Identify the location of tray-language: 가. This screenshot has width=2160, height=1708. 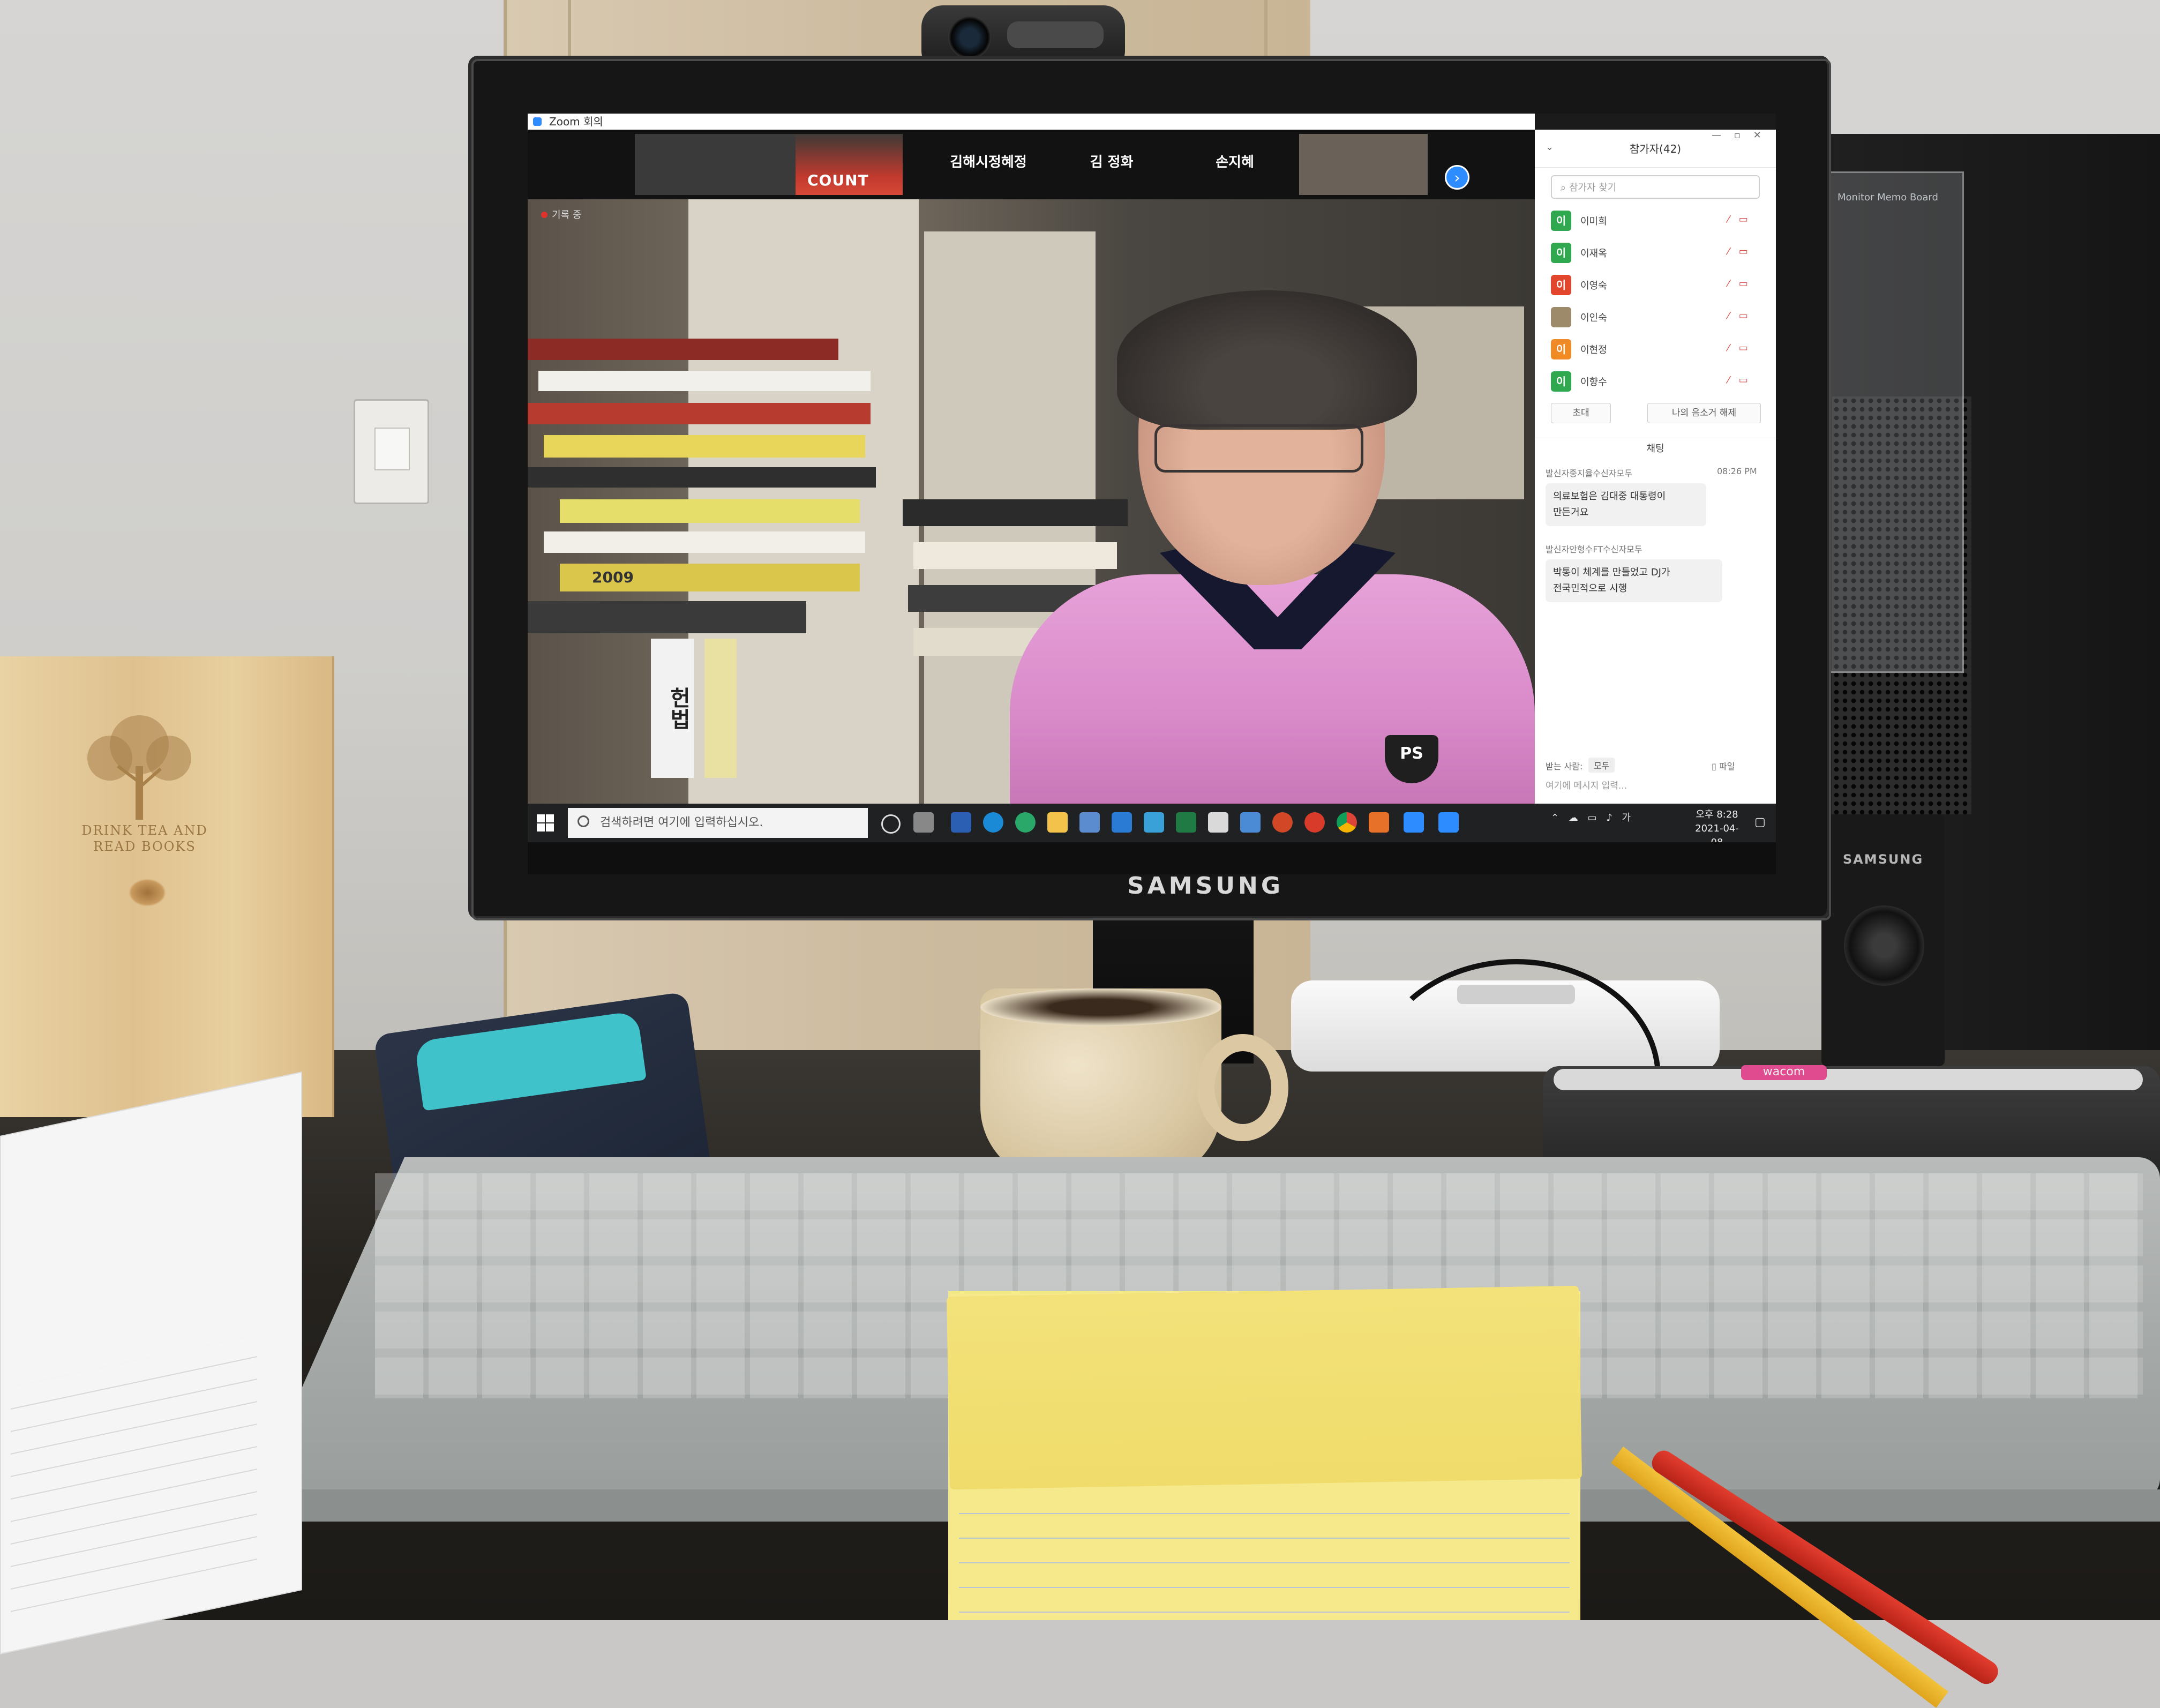
(1626, 817).